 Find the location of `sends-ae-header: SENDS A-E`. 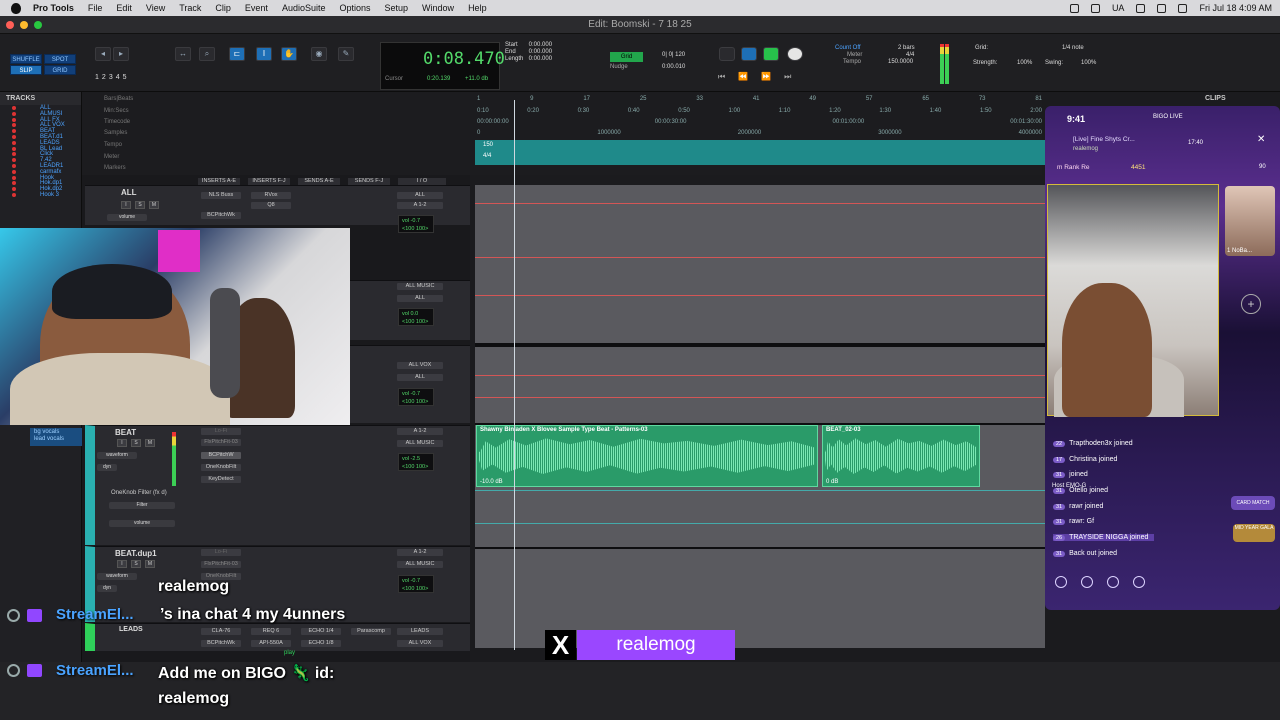

sends-ae-header: SENDS A-E is located at coordinates (319, 181).